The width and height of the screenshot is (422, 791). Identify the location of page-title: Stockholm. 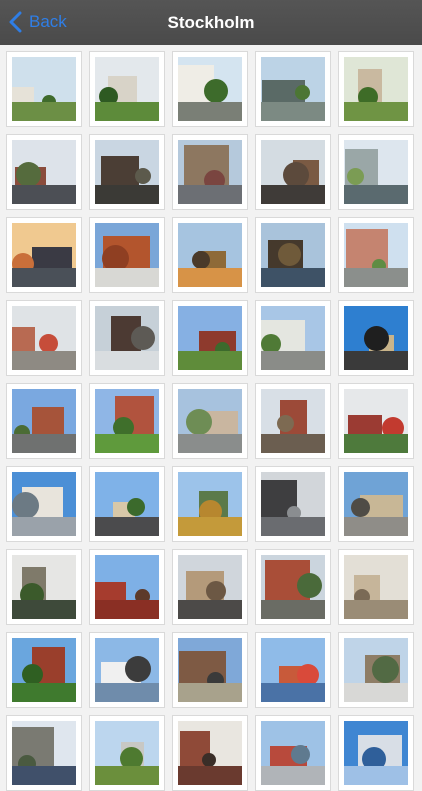
(211, 22).